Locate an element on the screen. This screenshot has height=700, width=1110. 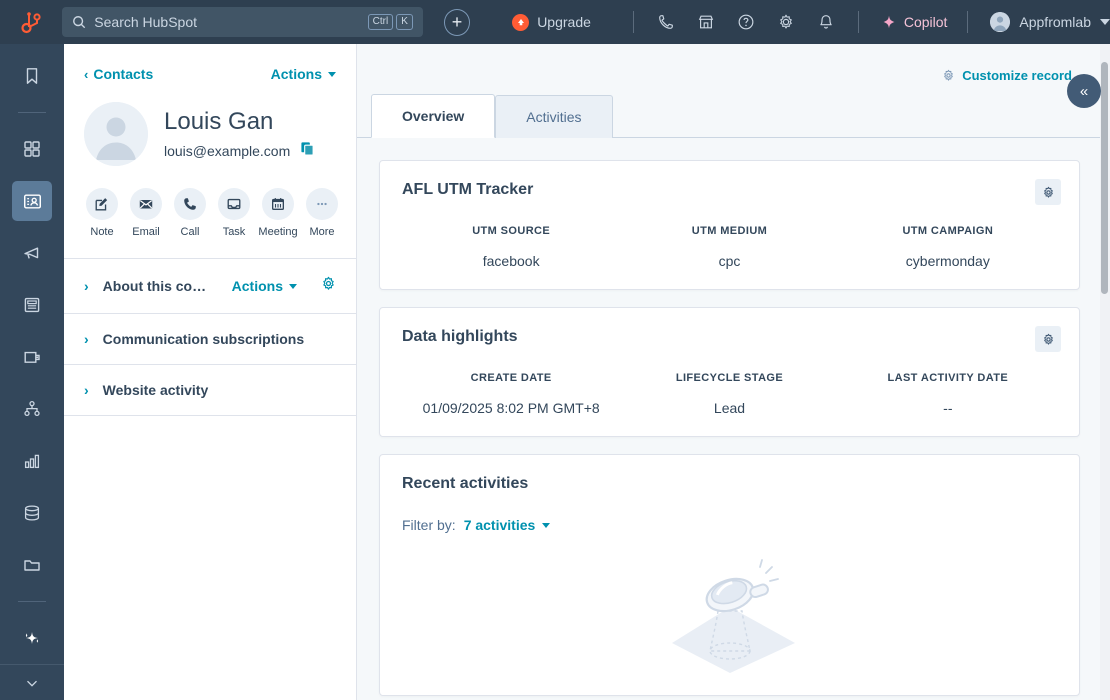
property-utm-medium: UTM MEDIUM cpc is located at coordinates (729, 247).